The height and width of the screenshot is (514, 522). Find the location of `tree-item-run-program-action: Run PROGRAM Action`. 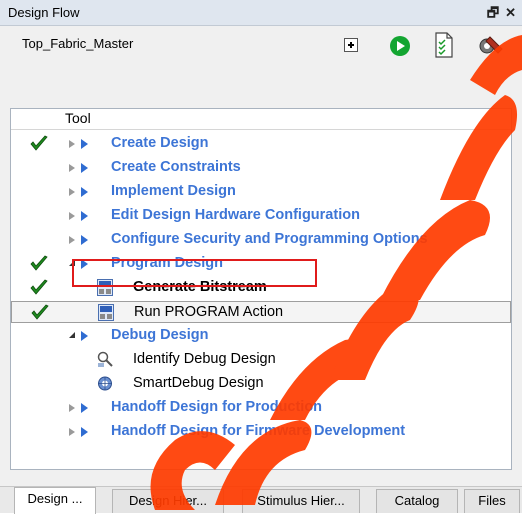

tree-item-run-program-action: Run PROGRAM Action is located at coordinates (261, 312).